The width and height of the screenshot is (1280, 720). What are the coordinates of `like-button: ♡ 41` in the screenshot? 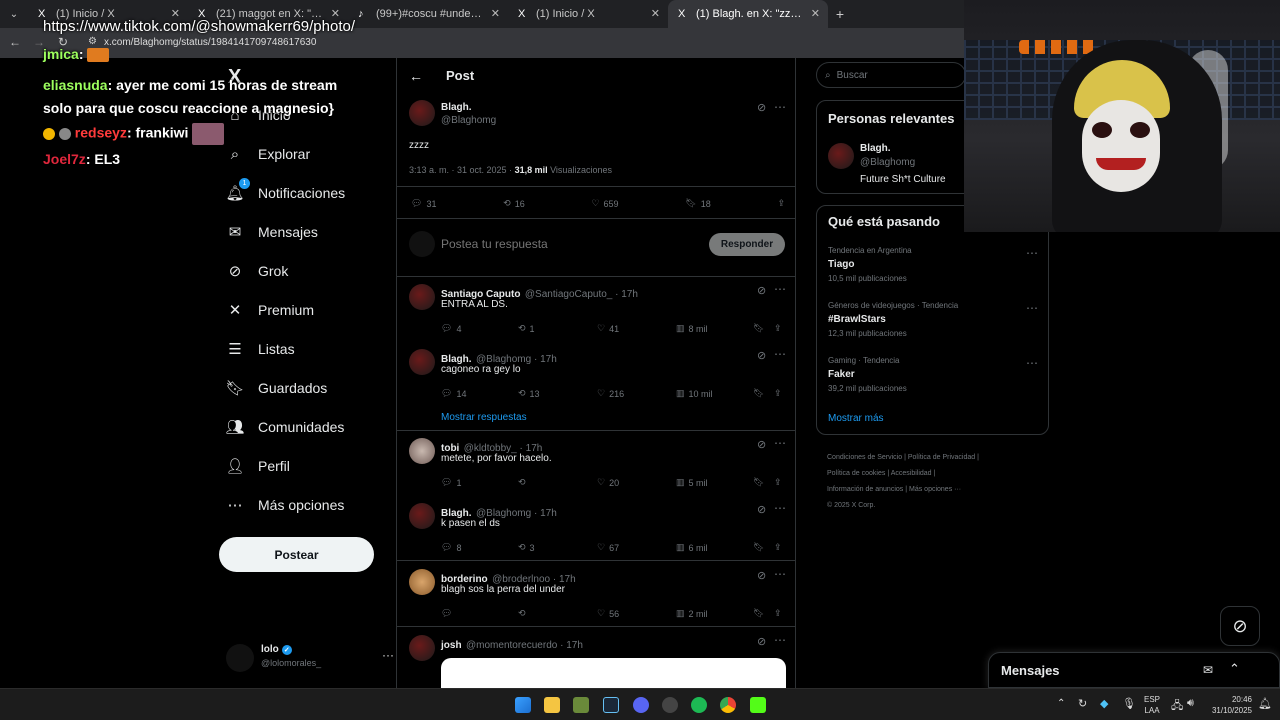 It's located at (608, 328).